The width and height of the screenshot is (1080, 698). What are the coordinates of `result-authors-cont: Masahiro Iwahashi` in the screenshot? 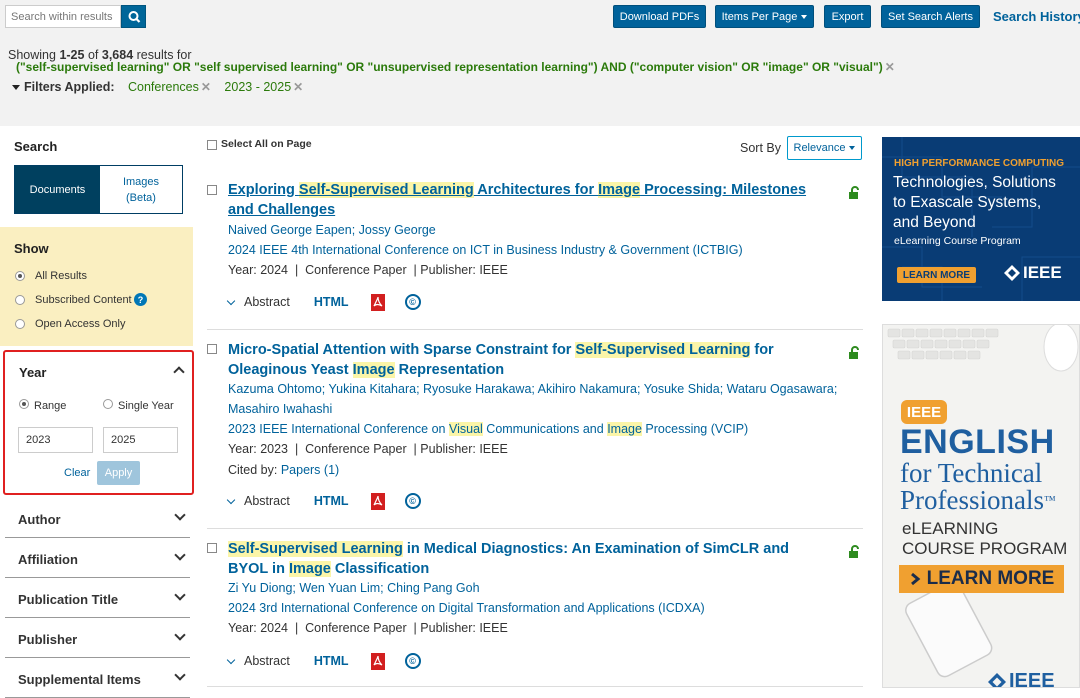 It's located at (280, 409).